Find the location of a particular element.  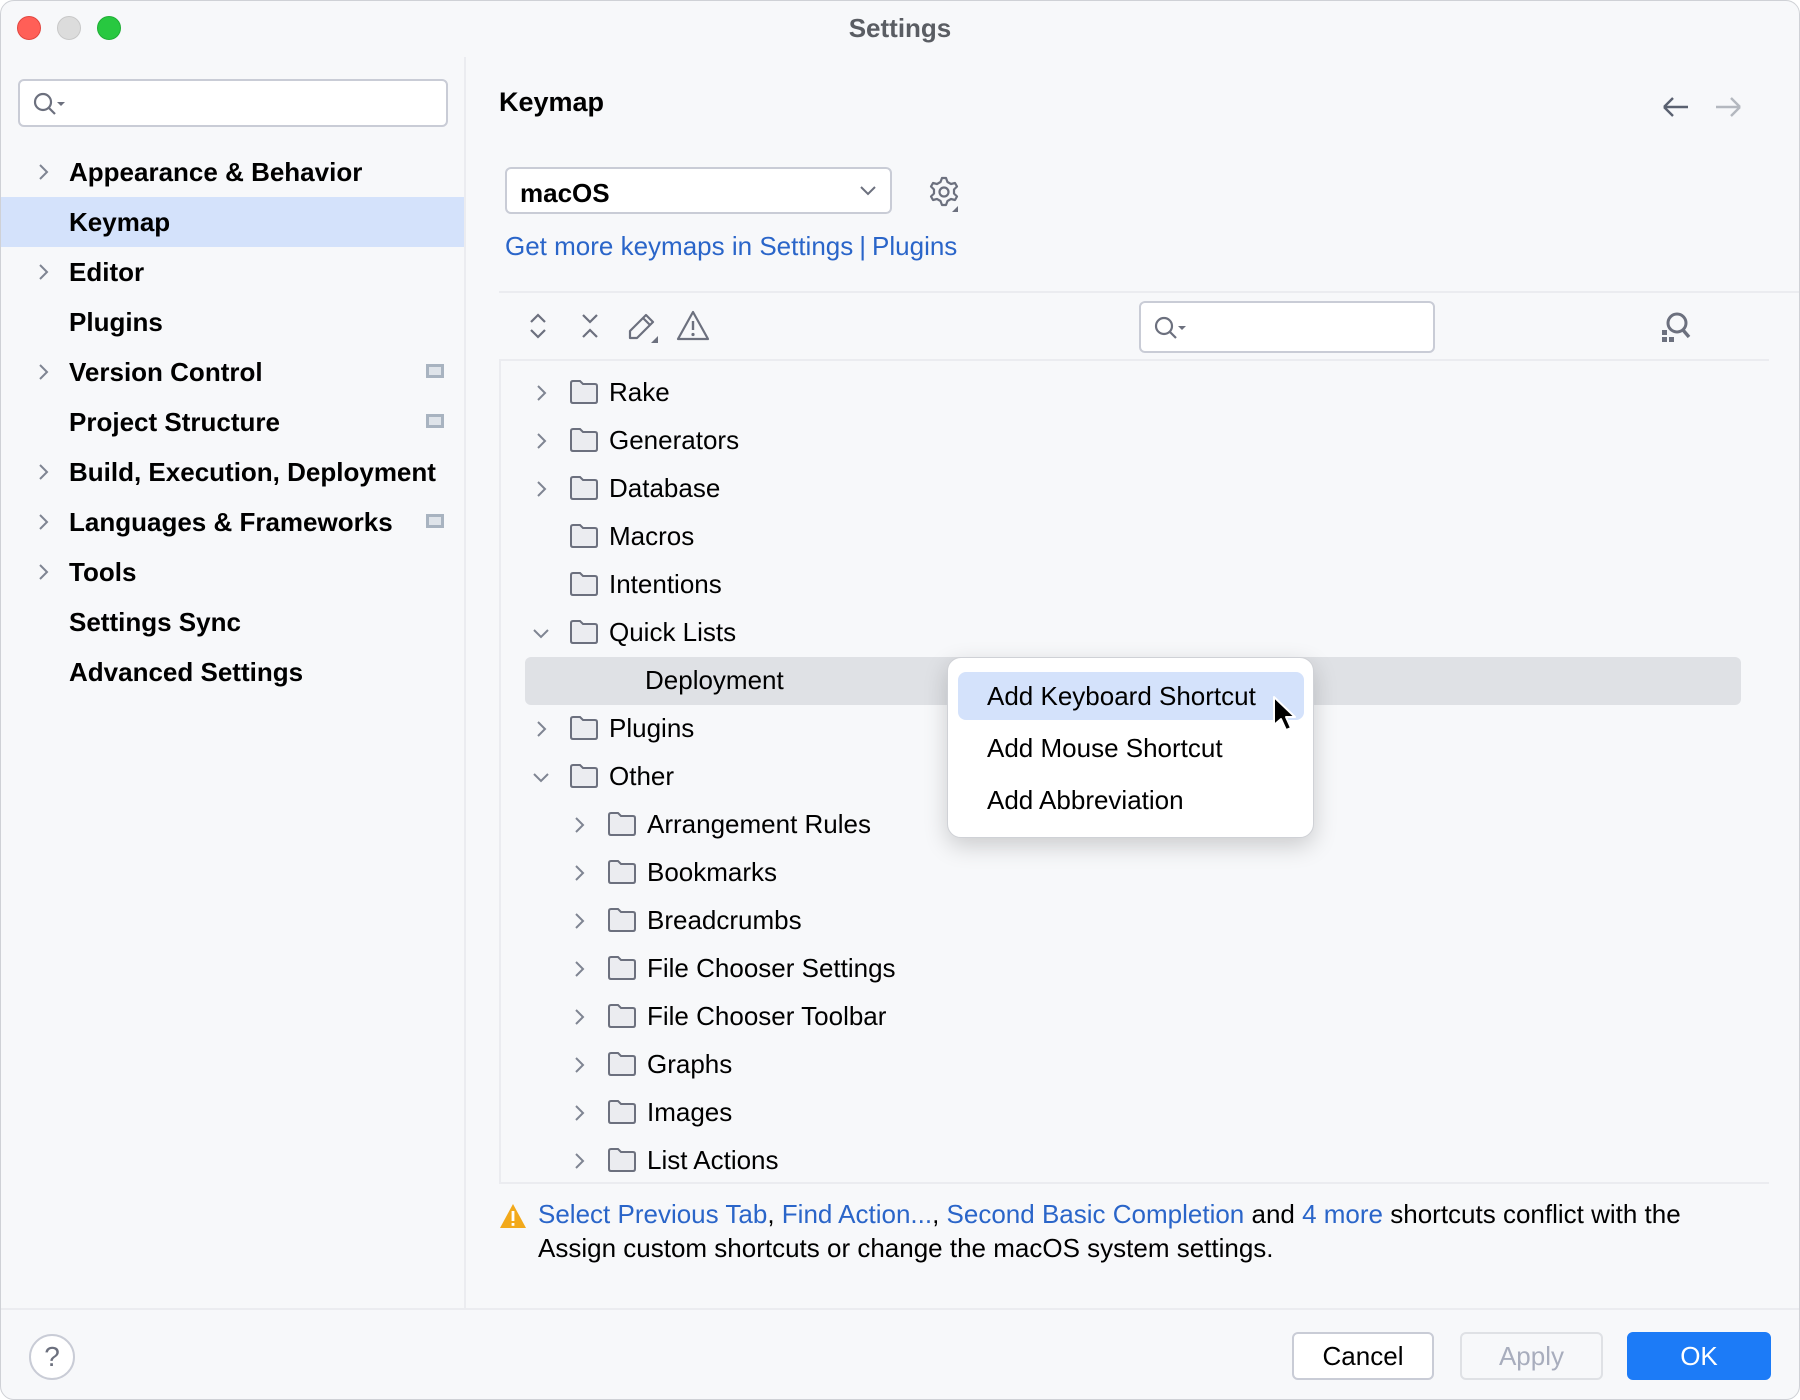

back-button is located at coordinates (1676, 107).